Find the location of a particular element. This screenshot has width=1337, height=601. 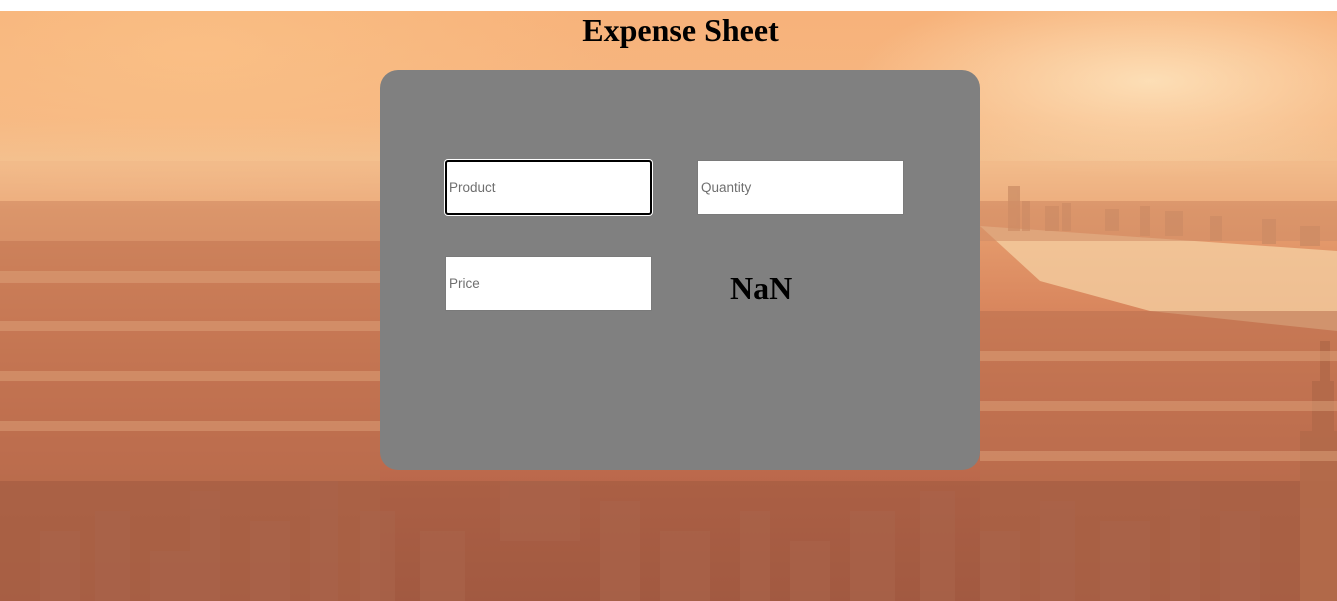

price-input is located at coordinates (548, 283).